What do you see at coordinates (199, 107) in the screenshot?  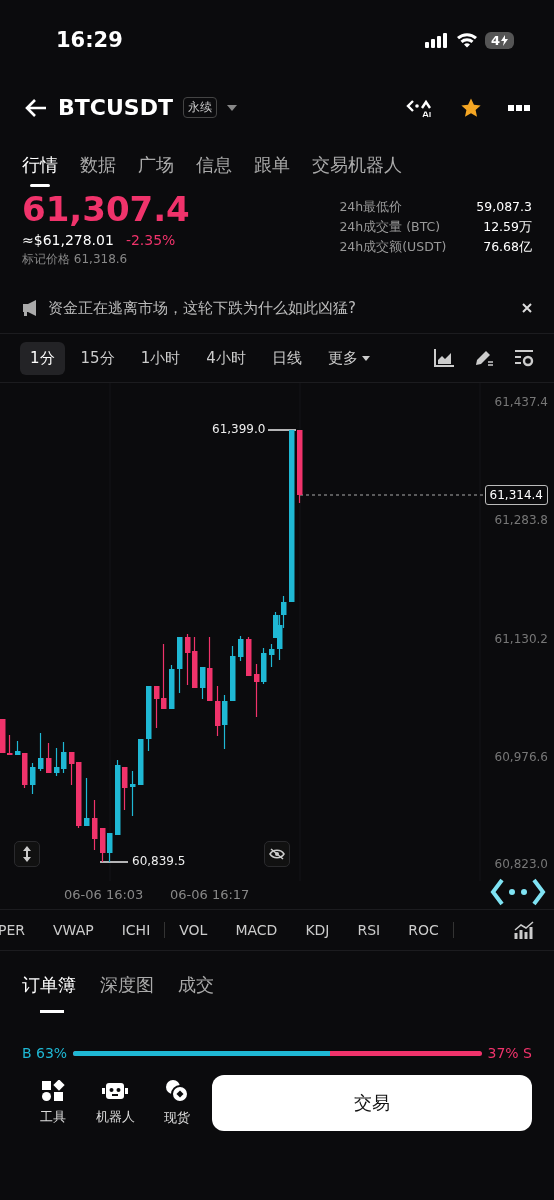 I see `contract-badge: 永续` at bounding box center [199, 107].